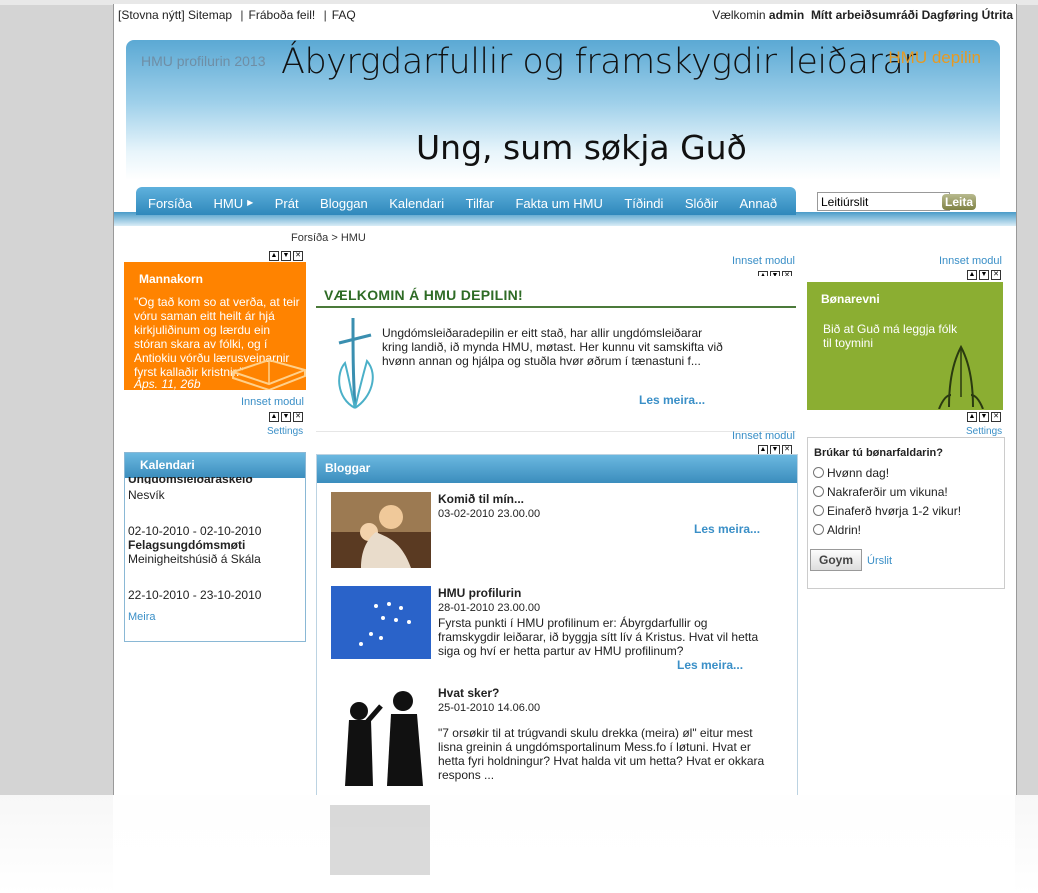 Image resolution: width=1038 pixels, height=893 pixels. What do you see at coordinates (950, 15) in the screenshot?
I see `update-link: Dagføring` at bounding box center [950, 15].